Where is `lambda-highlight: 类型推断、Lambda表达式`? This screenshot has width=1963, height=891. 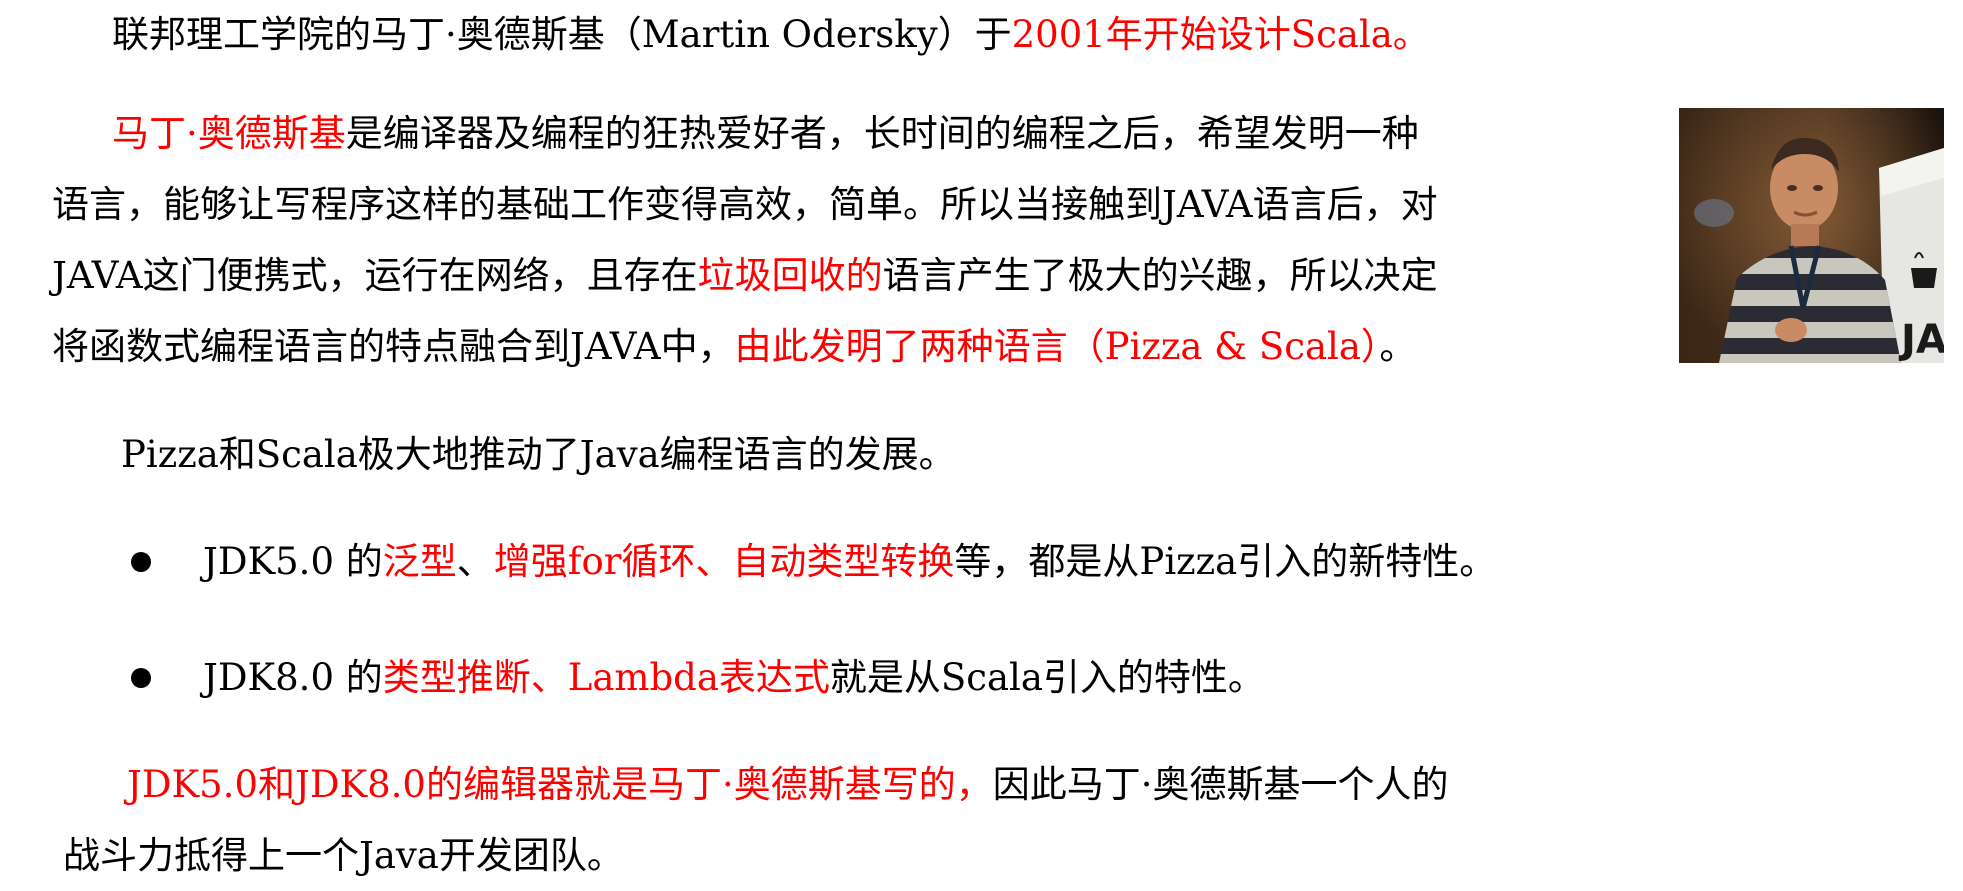
lambda-highlight: 类型推断、Lambda表达式 is located at coordinates (606, 677).